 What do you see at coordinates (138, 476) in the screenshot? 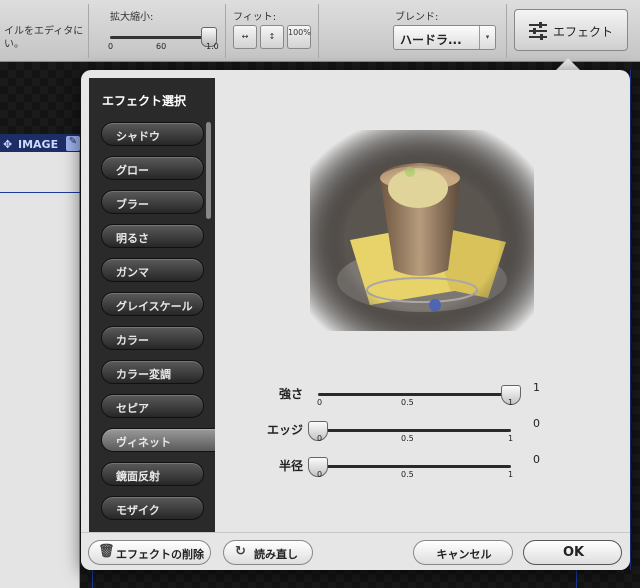
I see `effect-item-label: 鏡面反射` at bounding box center [138, 476].